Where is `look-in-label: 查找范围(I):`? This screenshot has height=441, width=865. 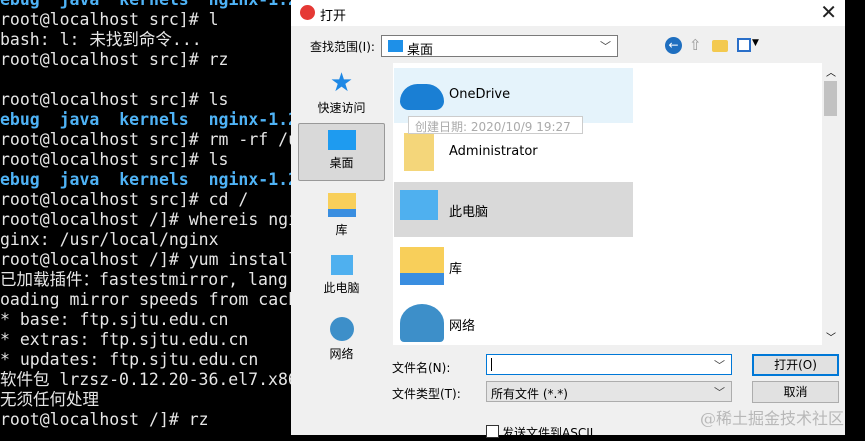
look-in-label: 查找范围(I): is located at coordinates (342, 47).